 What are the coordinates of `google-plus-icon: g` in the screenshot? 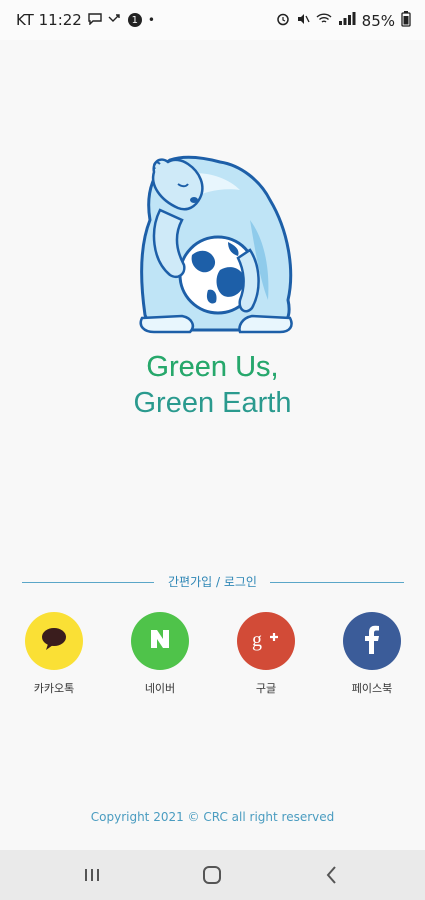 It's located at (266, 641).